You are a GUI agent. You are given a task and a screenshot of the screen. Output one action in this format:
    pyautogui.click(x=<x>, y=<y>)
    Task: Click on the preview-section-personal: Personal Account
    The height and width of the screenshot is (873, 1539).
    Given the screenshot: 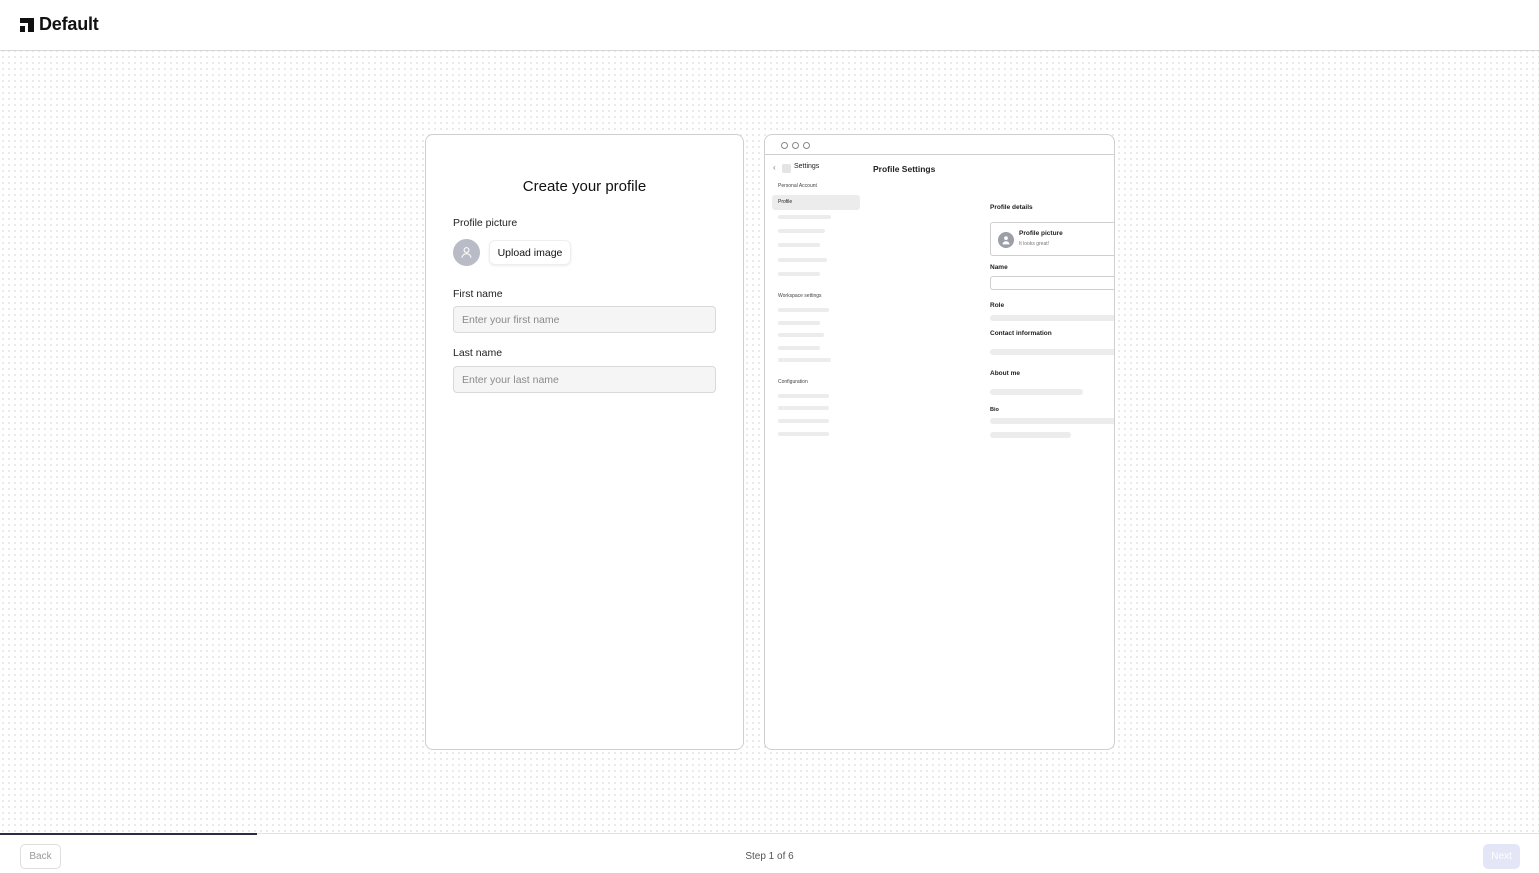 What is the action you would take?
    pyautogui.click(x=797, y=186)
    